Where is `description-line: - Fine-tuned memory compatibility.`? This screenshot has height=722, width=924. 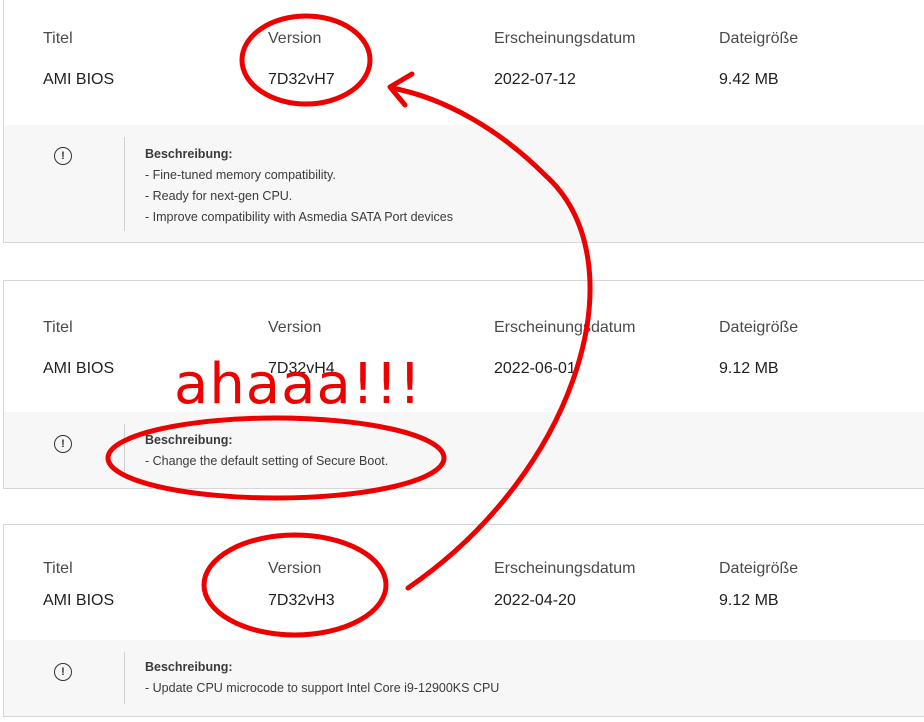
description-line: - Fine-tuned memory compatibility. is located at coordinates (240, 175).